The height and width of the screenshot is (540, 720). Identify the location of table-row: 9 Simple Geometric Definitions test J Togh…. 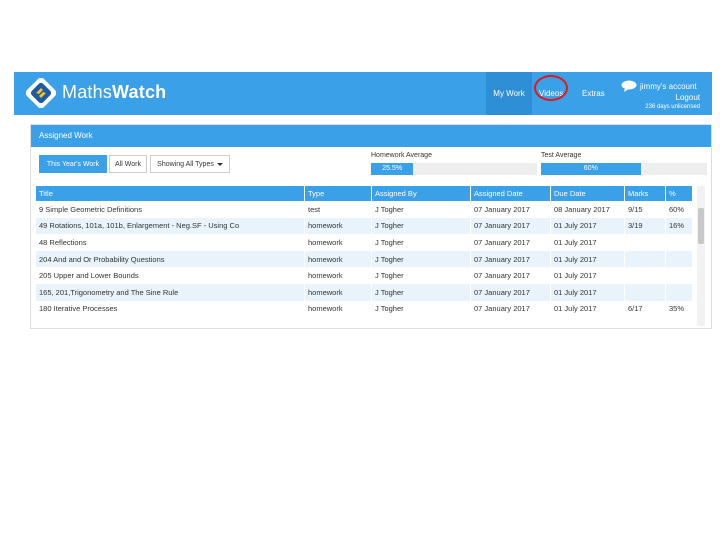
(363, 209).